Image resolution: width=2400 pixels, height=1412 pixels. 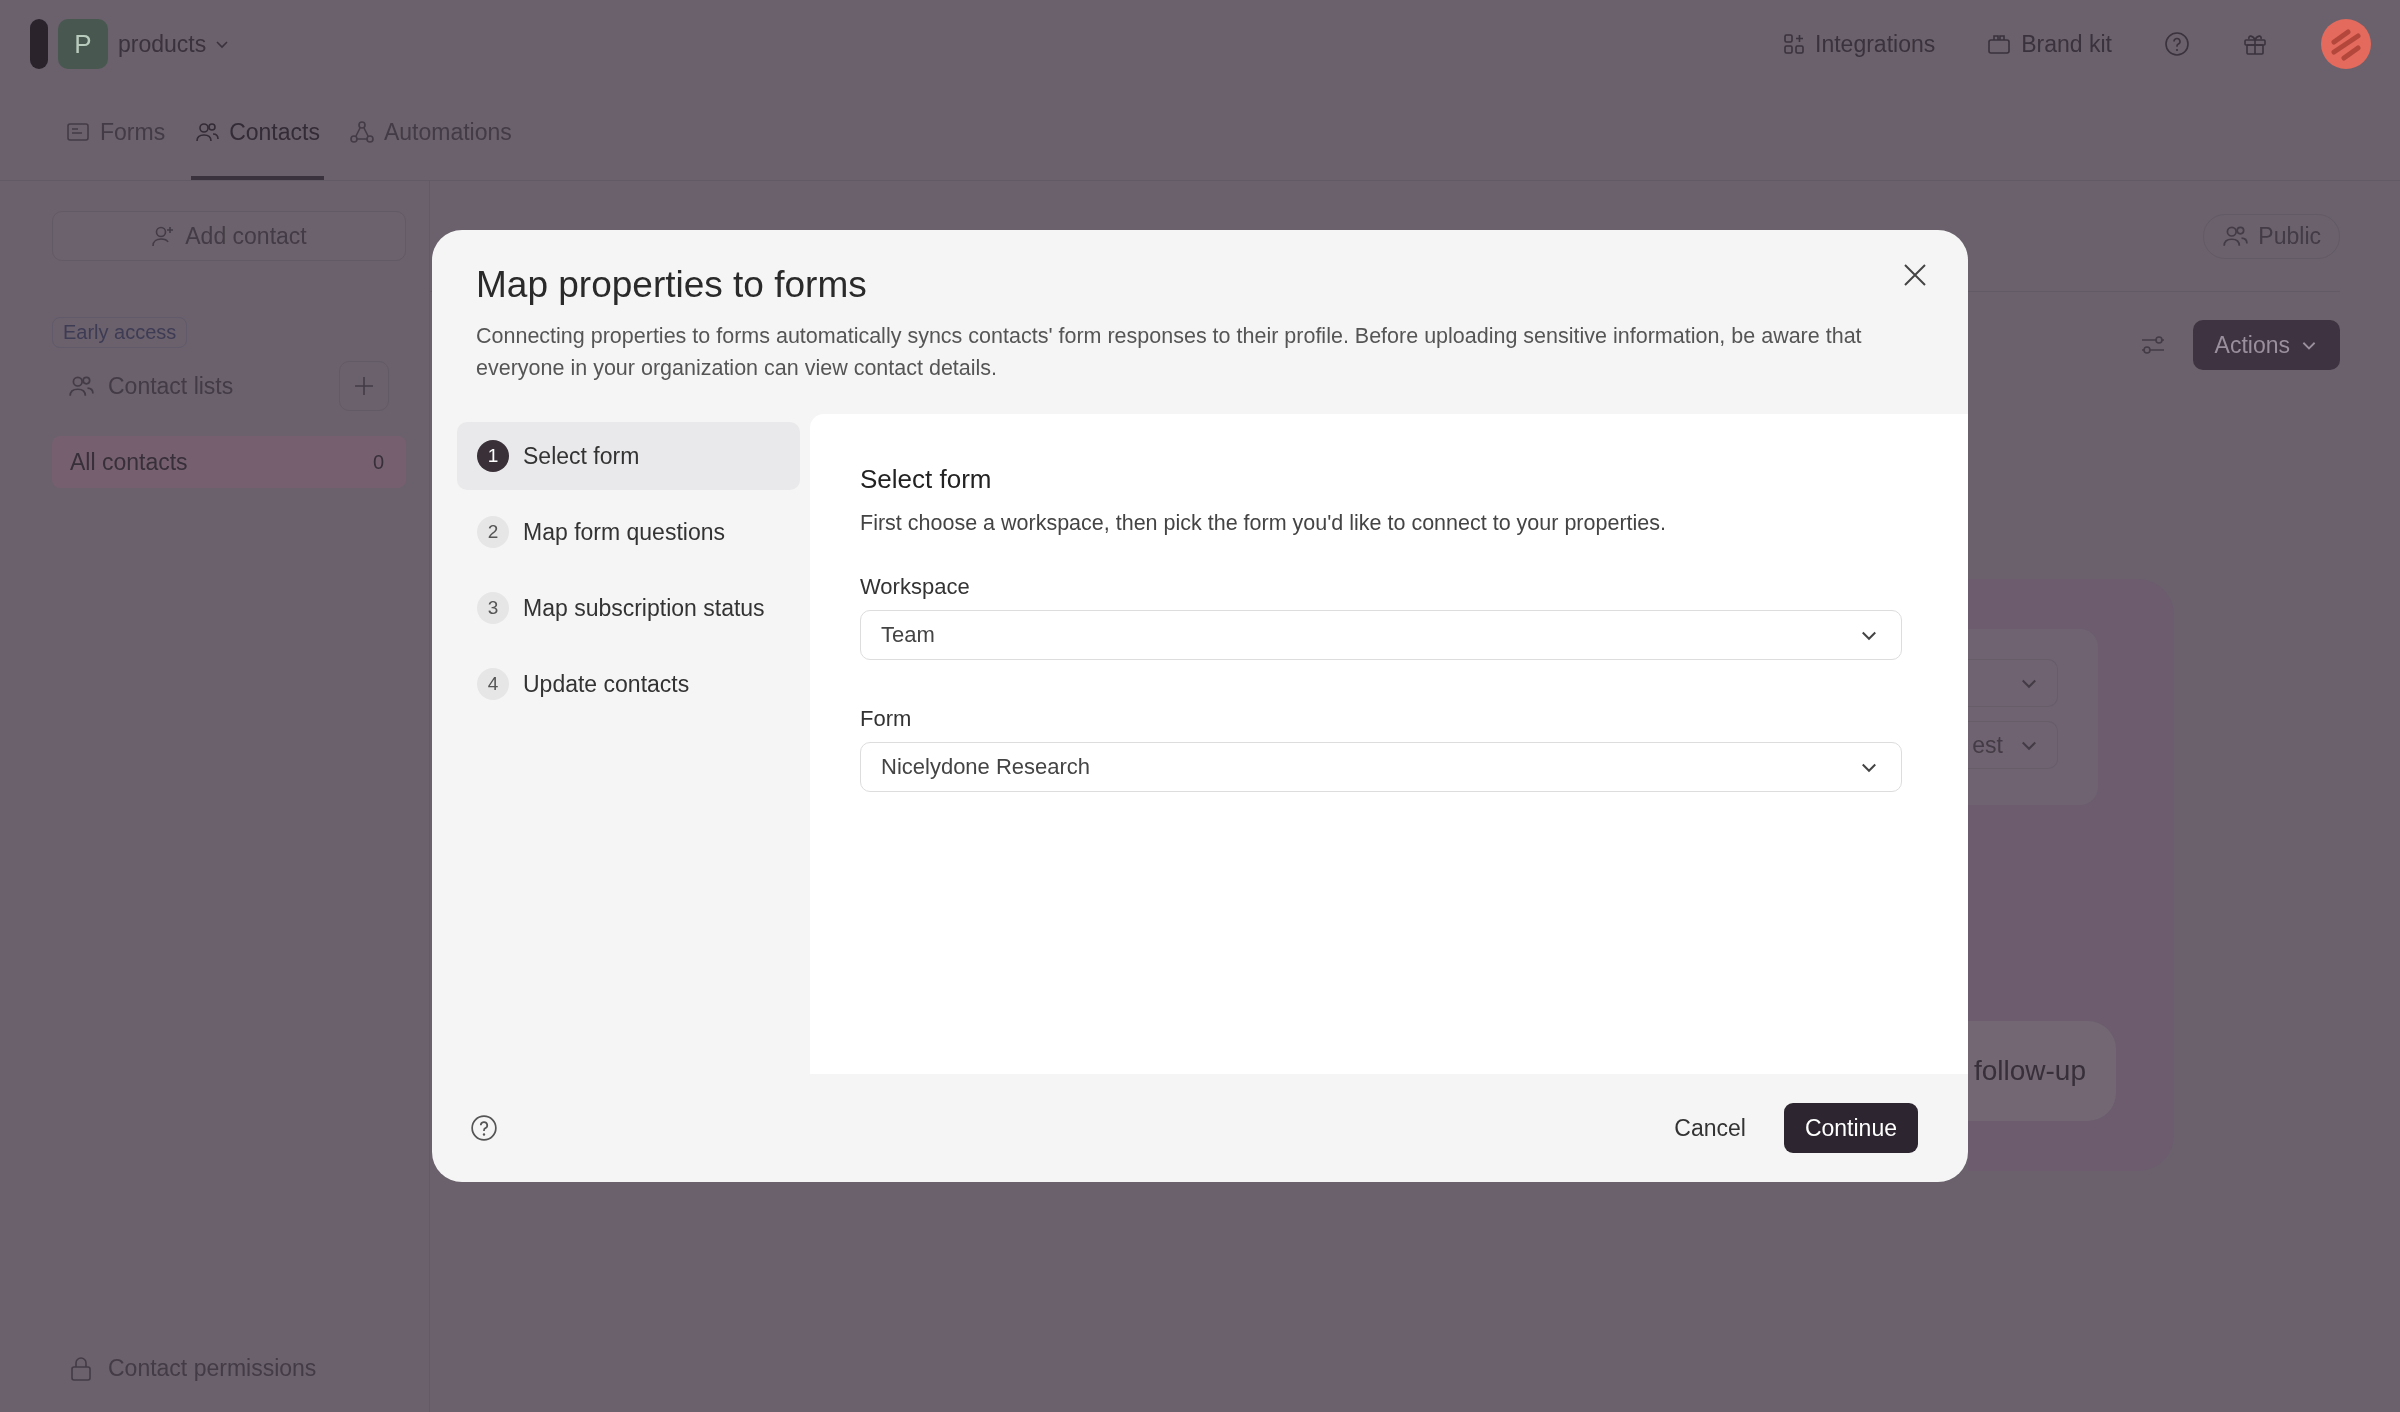 I want to click on workspace-avatar: P, so click(x=83, y=44).